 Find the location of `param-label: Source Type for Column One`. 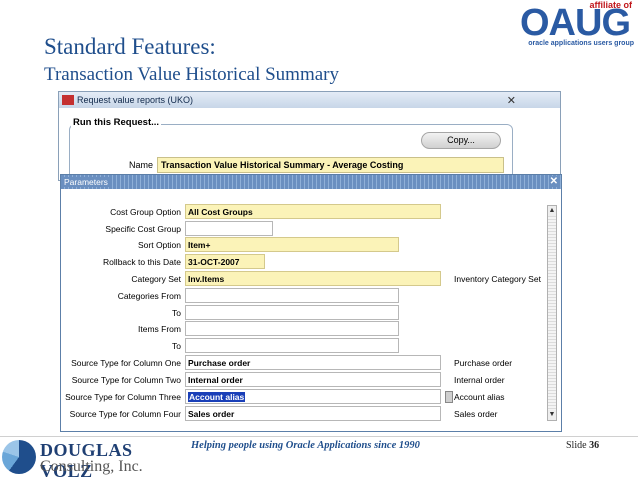

param-label: Source Type for Column One is located at coordinates (126, 363).